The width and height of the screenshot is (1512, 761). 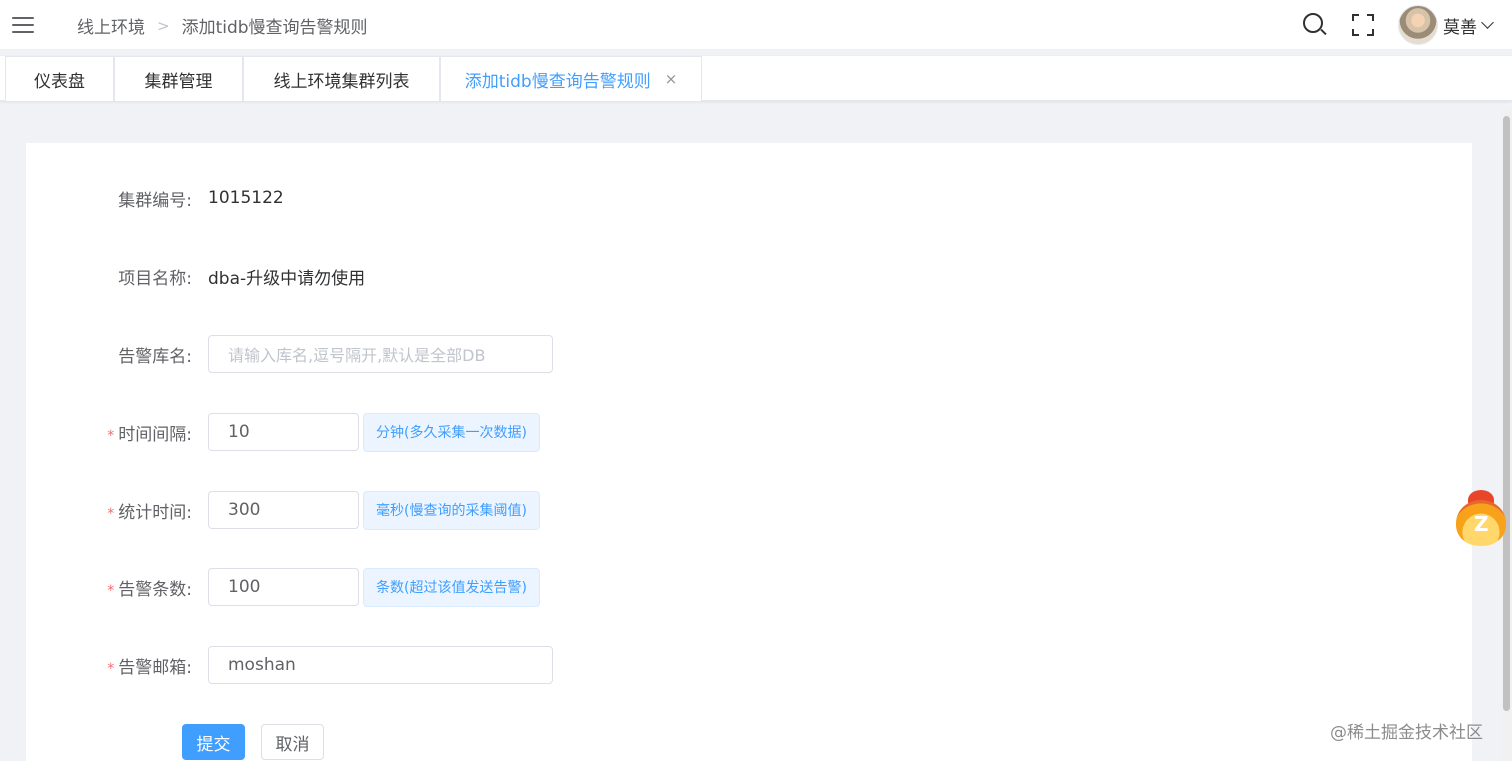 What do you see at coordinates (244, 510) in the screenshot?
I see `stat-time-value: 300` at bounding box center [244, 510].